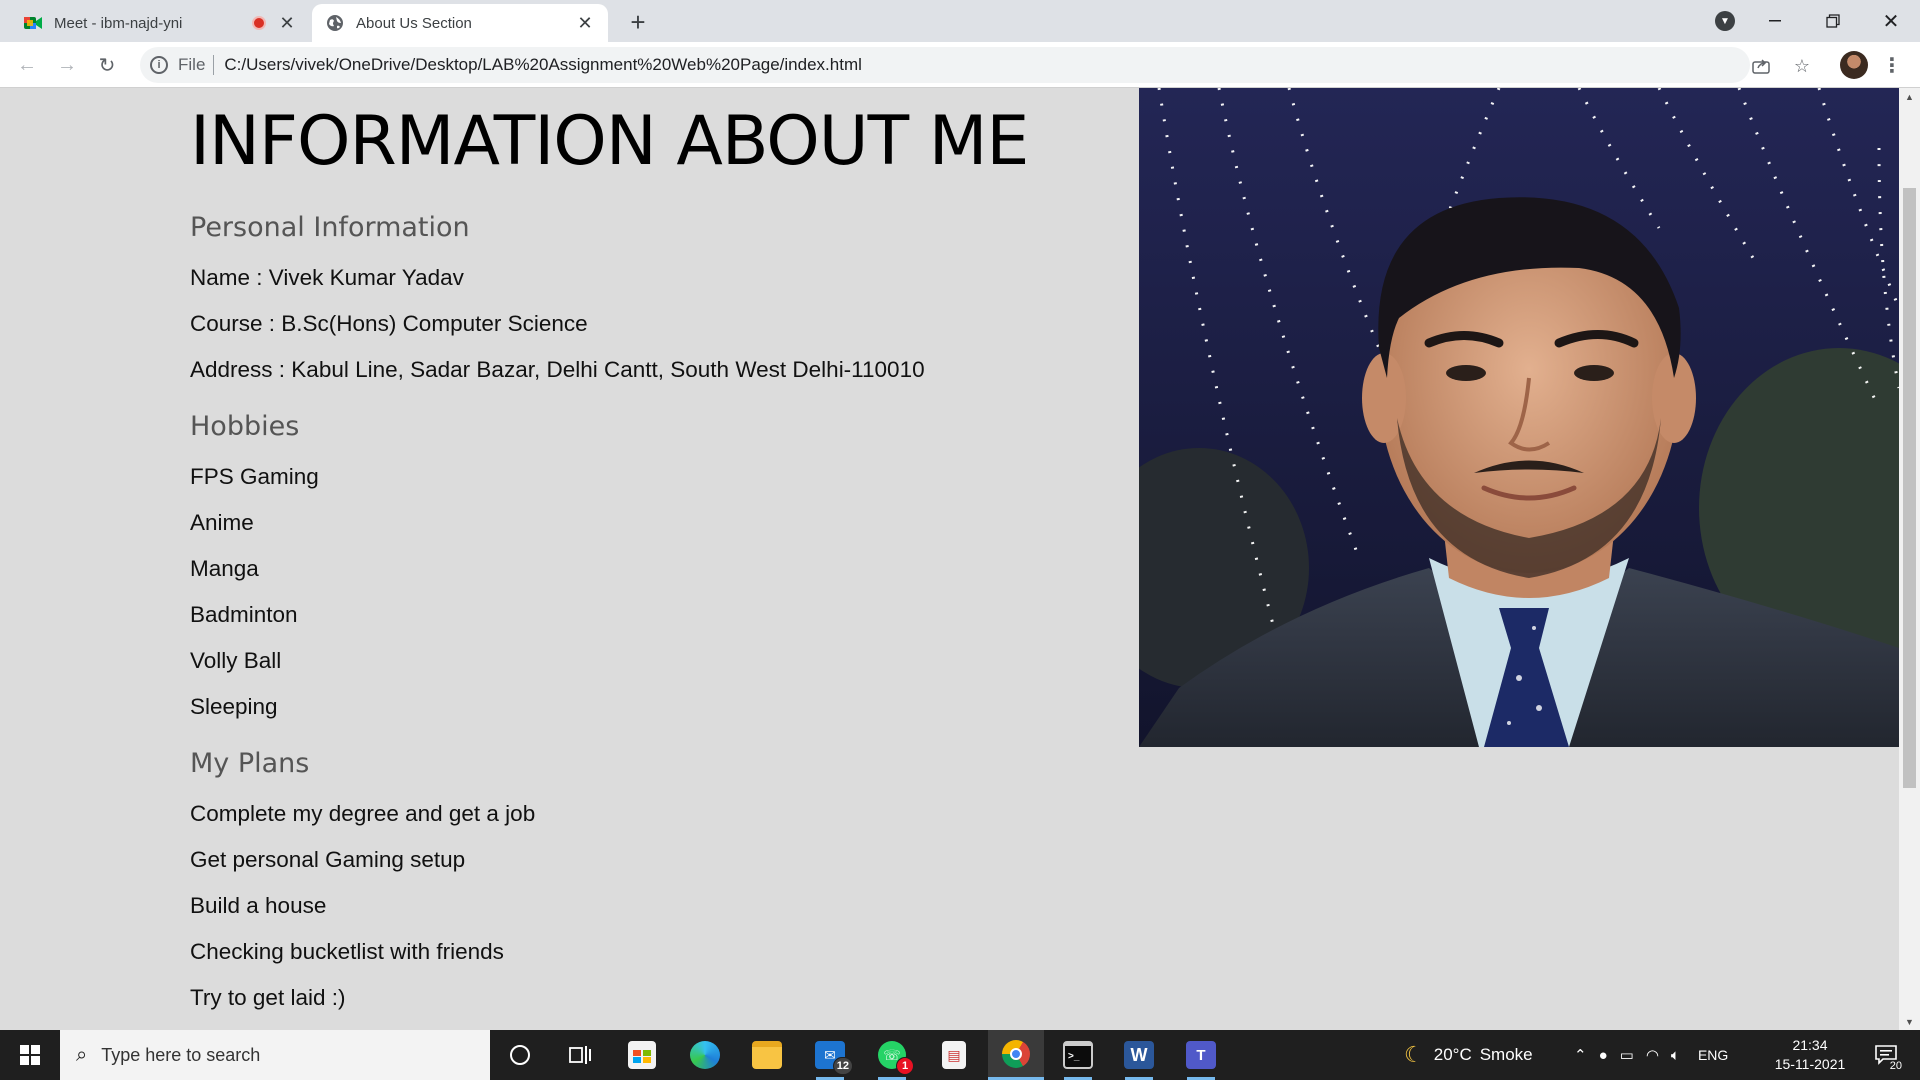  Describe the element at coordinates (254, 476) in the screenshot. I see `hobby-item: FPS Gaming` at that location.